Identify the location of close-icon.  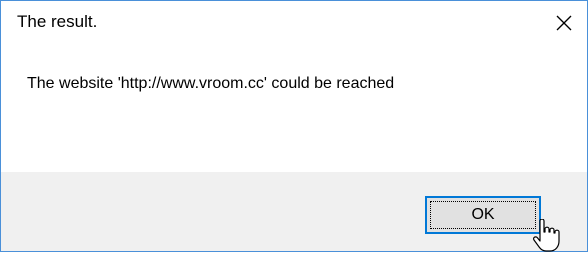
(564, 23).